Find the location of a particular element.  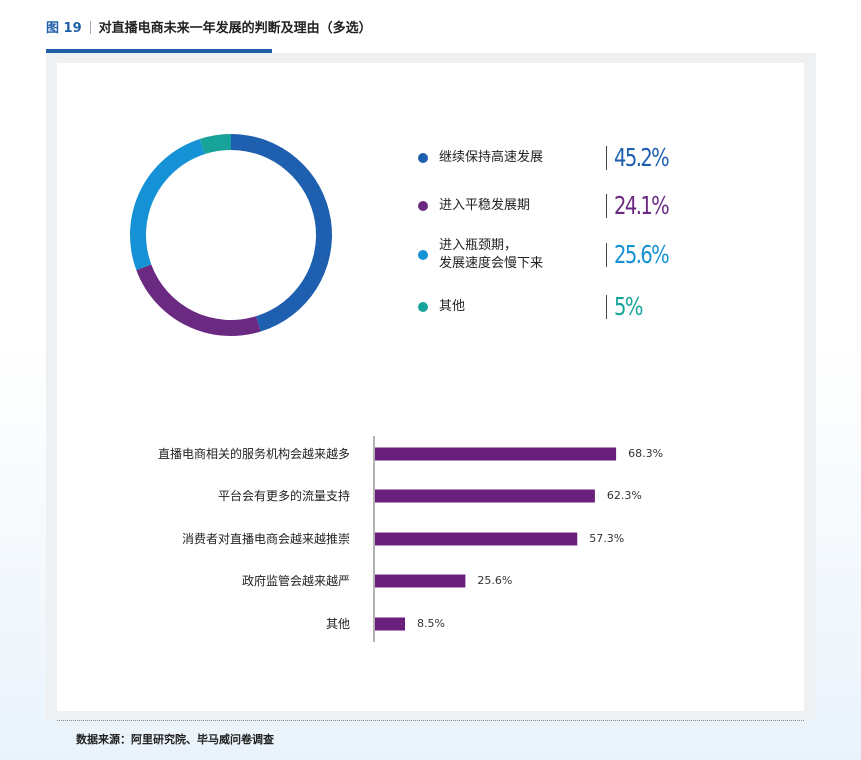

bar-category-label-3: 消费者对直播电商会越来越推崇 is located at coordinates (265, 539).